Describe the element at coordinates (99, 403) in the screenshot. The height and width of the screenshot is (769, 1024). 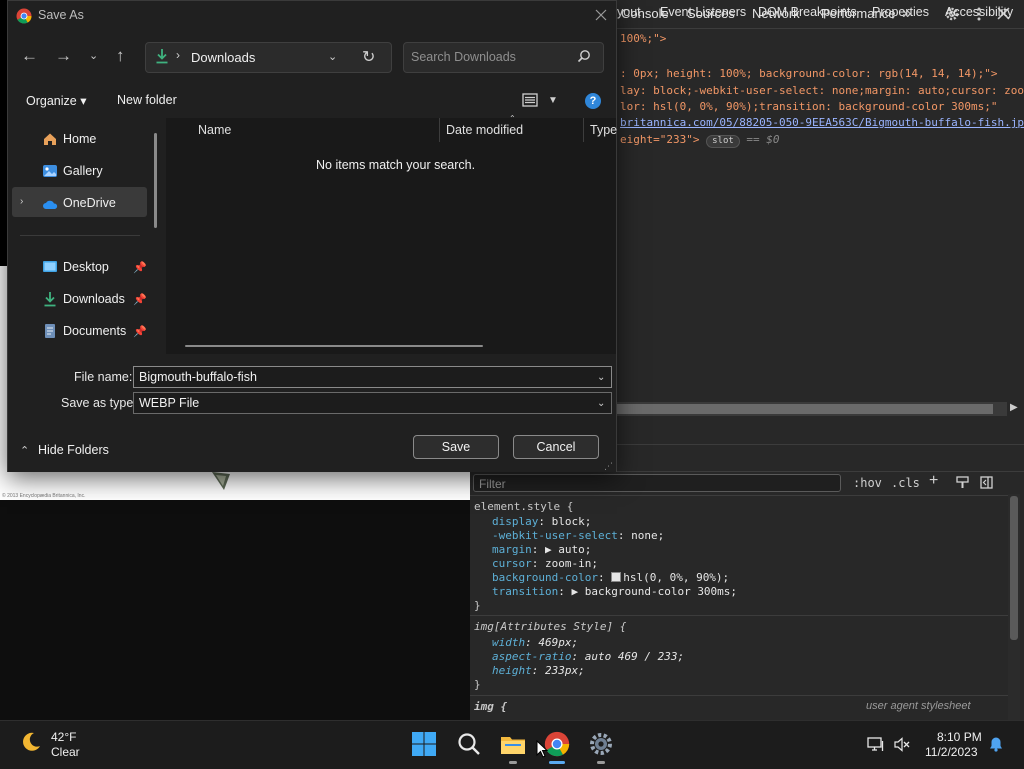
I see `save-as-type-label: Save as type:` at that location.